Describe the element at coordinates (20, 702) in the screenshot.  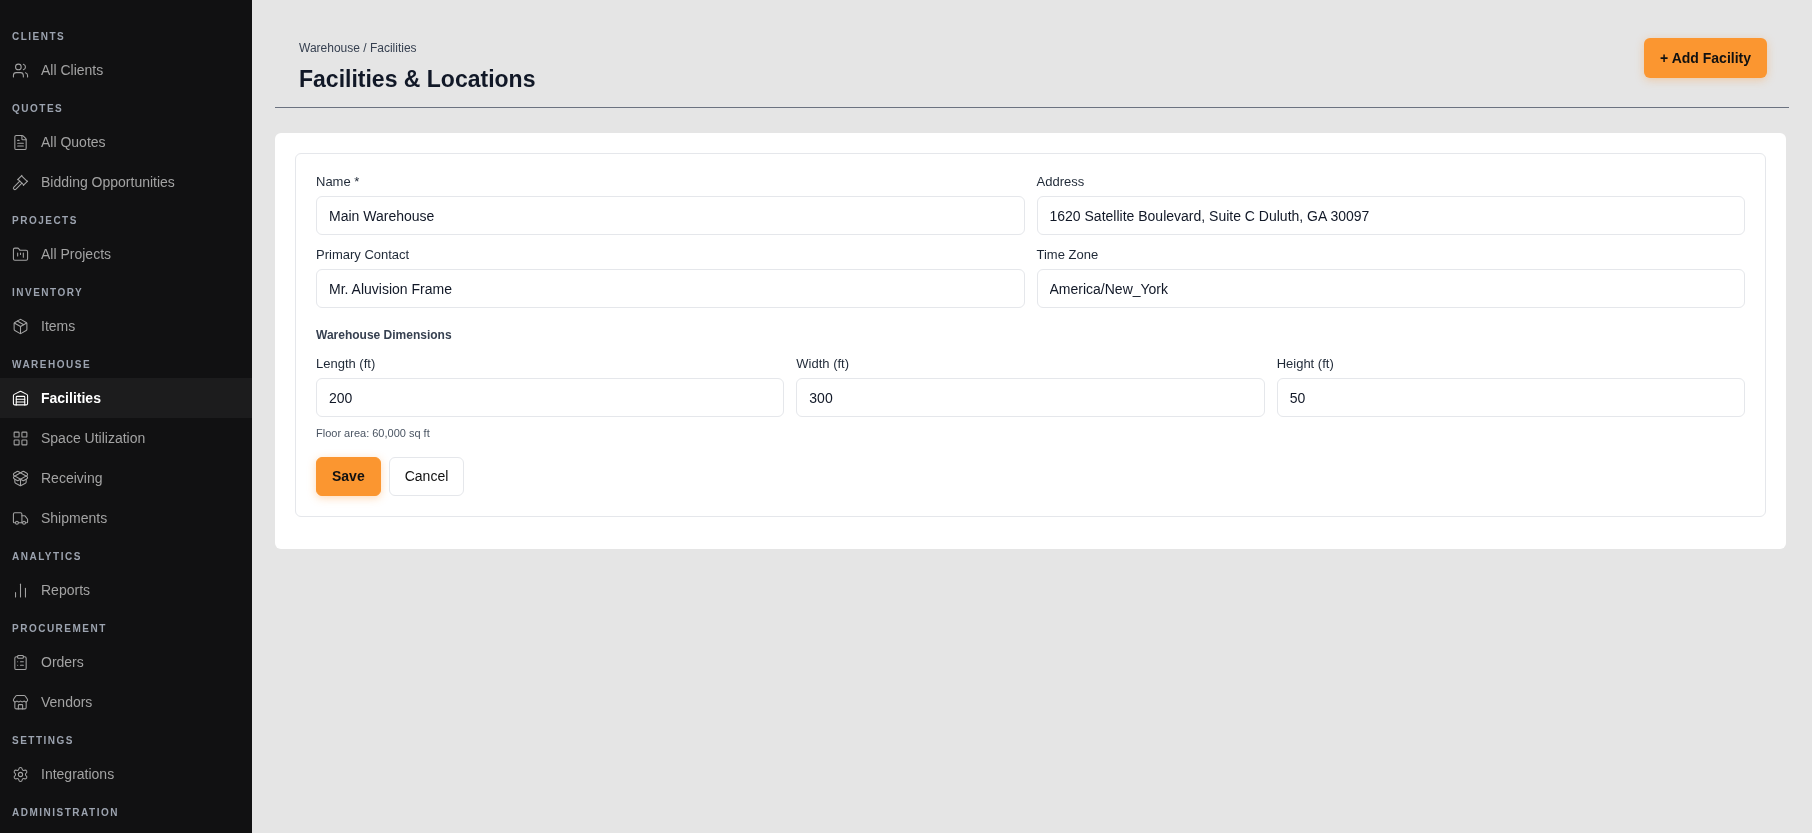
I see `store-icon` at that location.